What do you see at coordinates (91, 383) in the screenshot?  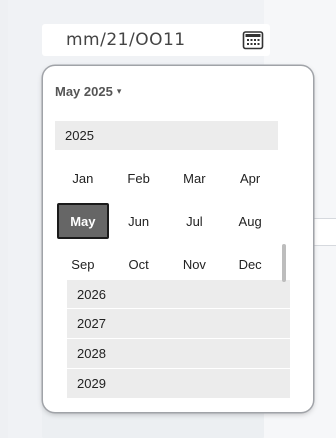 I see `year-label: 2029` at bounding box center [91, 383].